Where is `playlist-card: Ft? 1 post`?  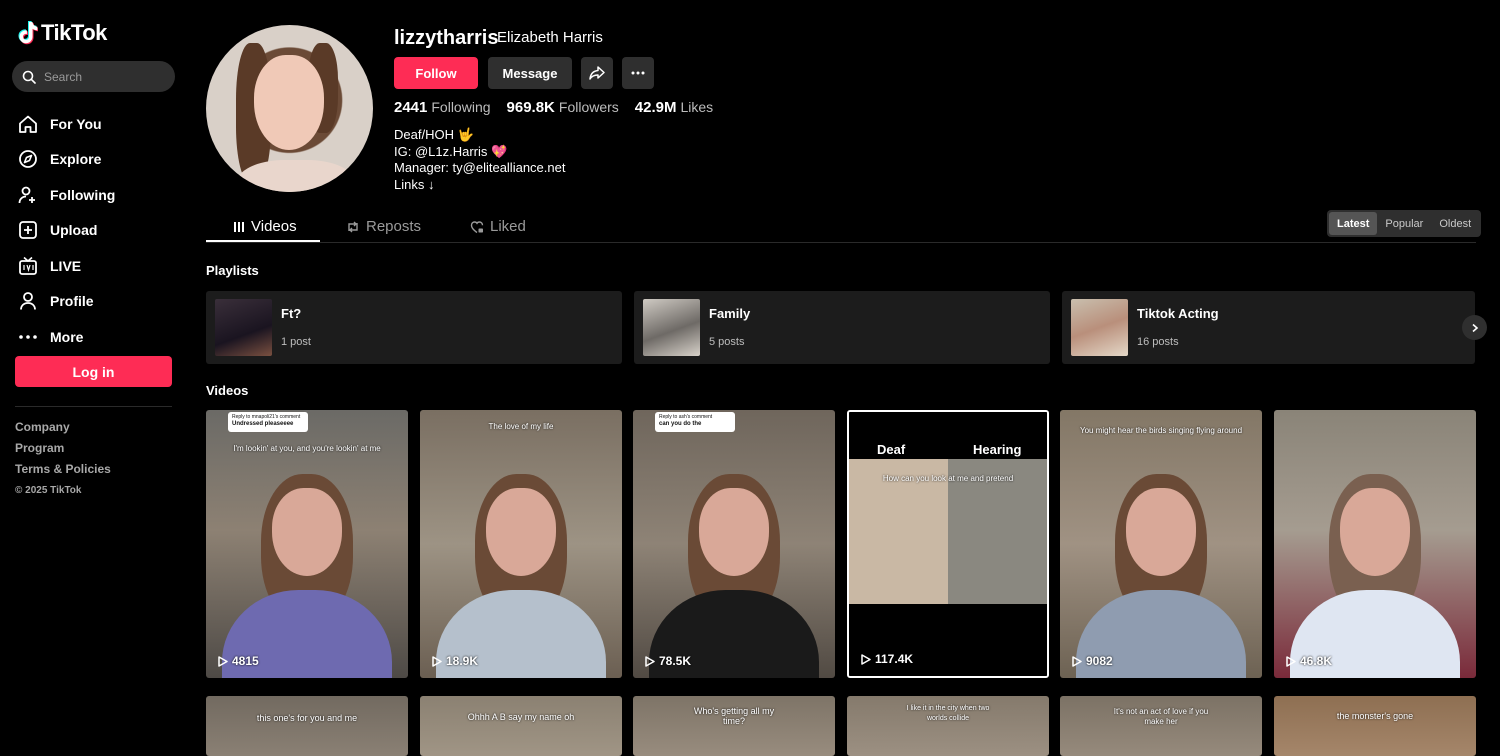 playlist-card: Ft? 1 post is located at coordinates (414, 327).